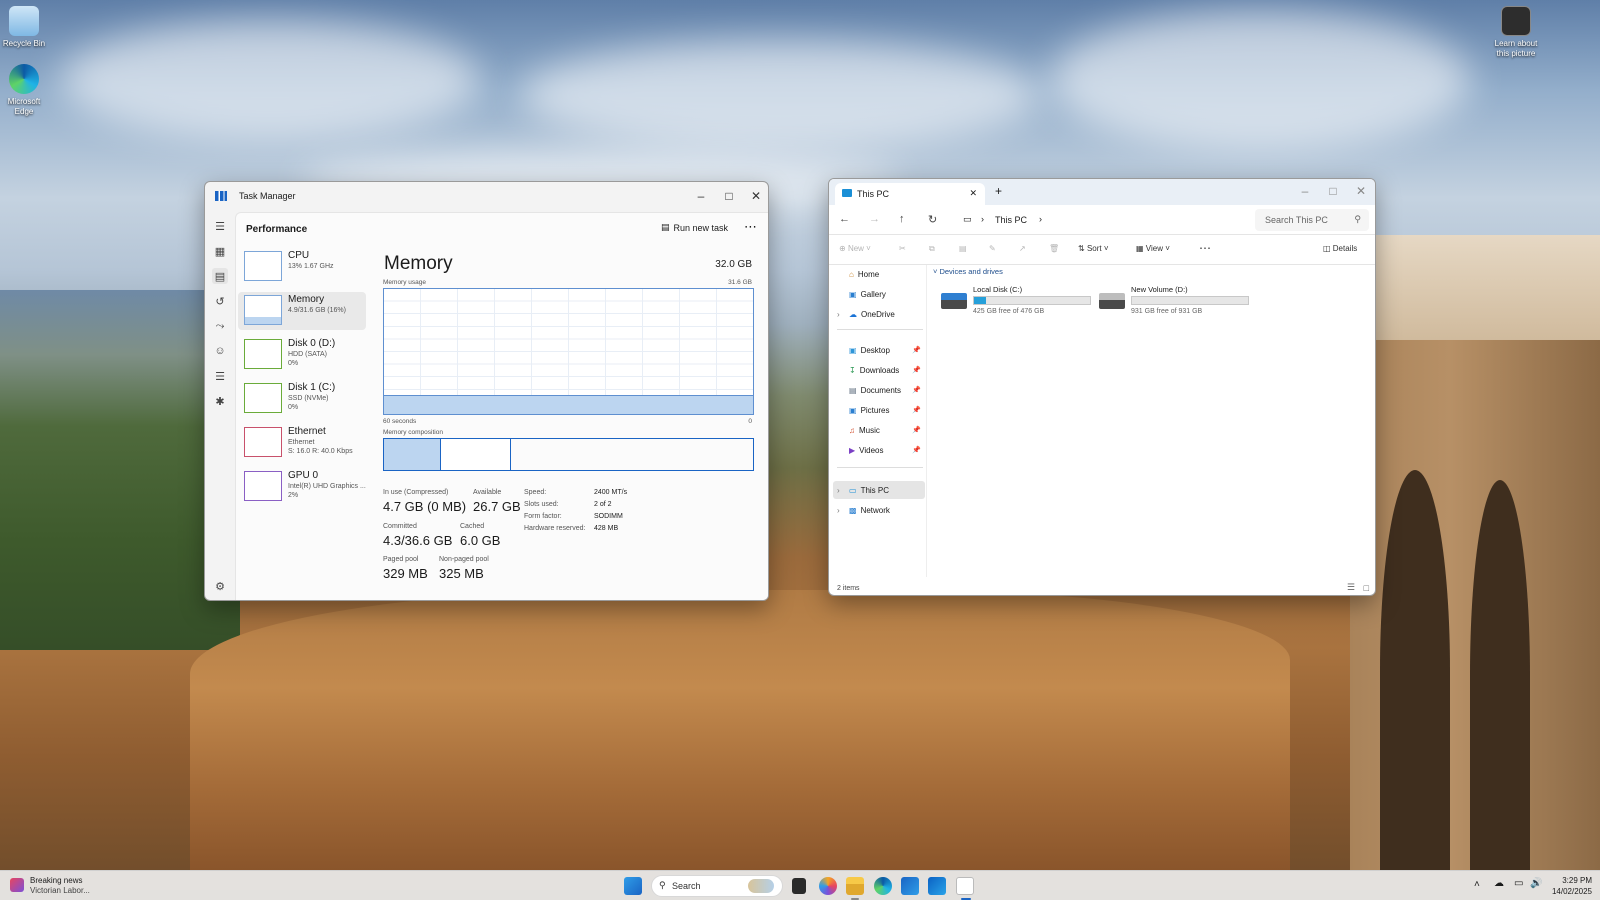 This screenshot has height=900, width=1600. I want to click on rename-icon: ✎, so click(992, 248).